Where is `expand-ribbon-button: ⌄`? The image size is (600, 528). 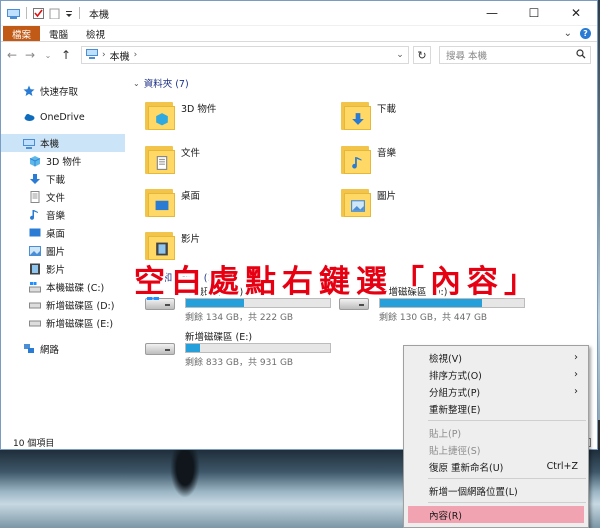 expand-ribbon-button: ⌄ is located at coordinates (568, 33).